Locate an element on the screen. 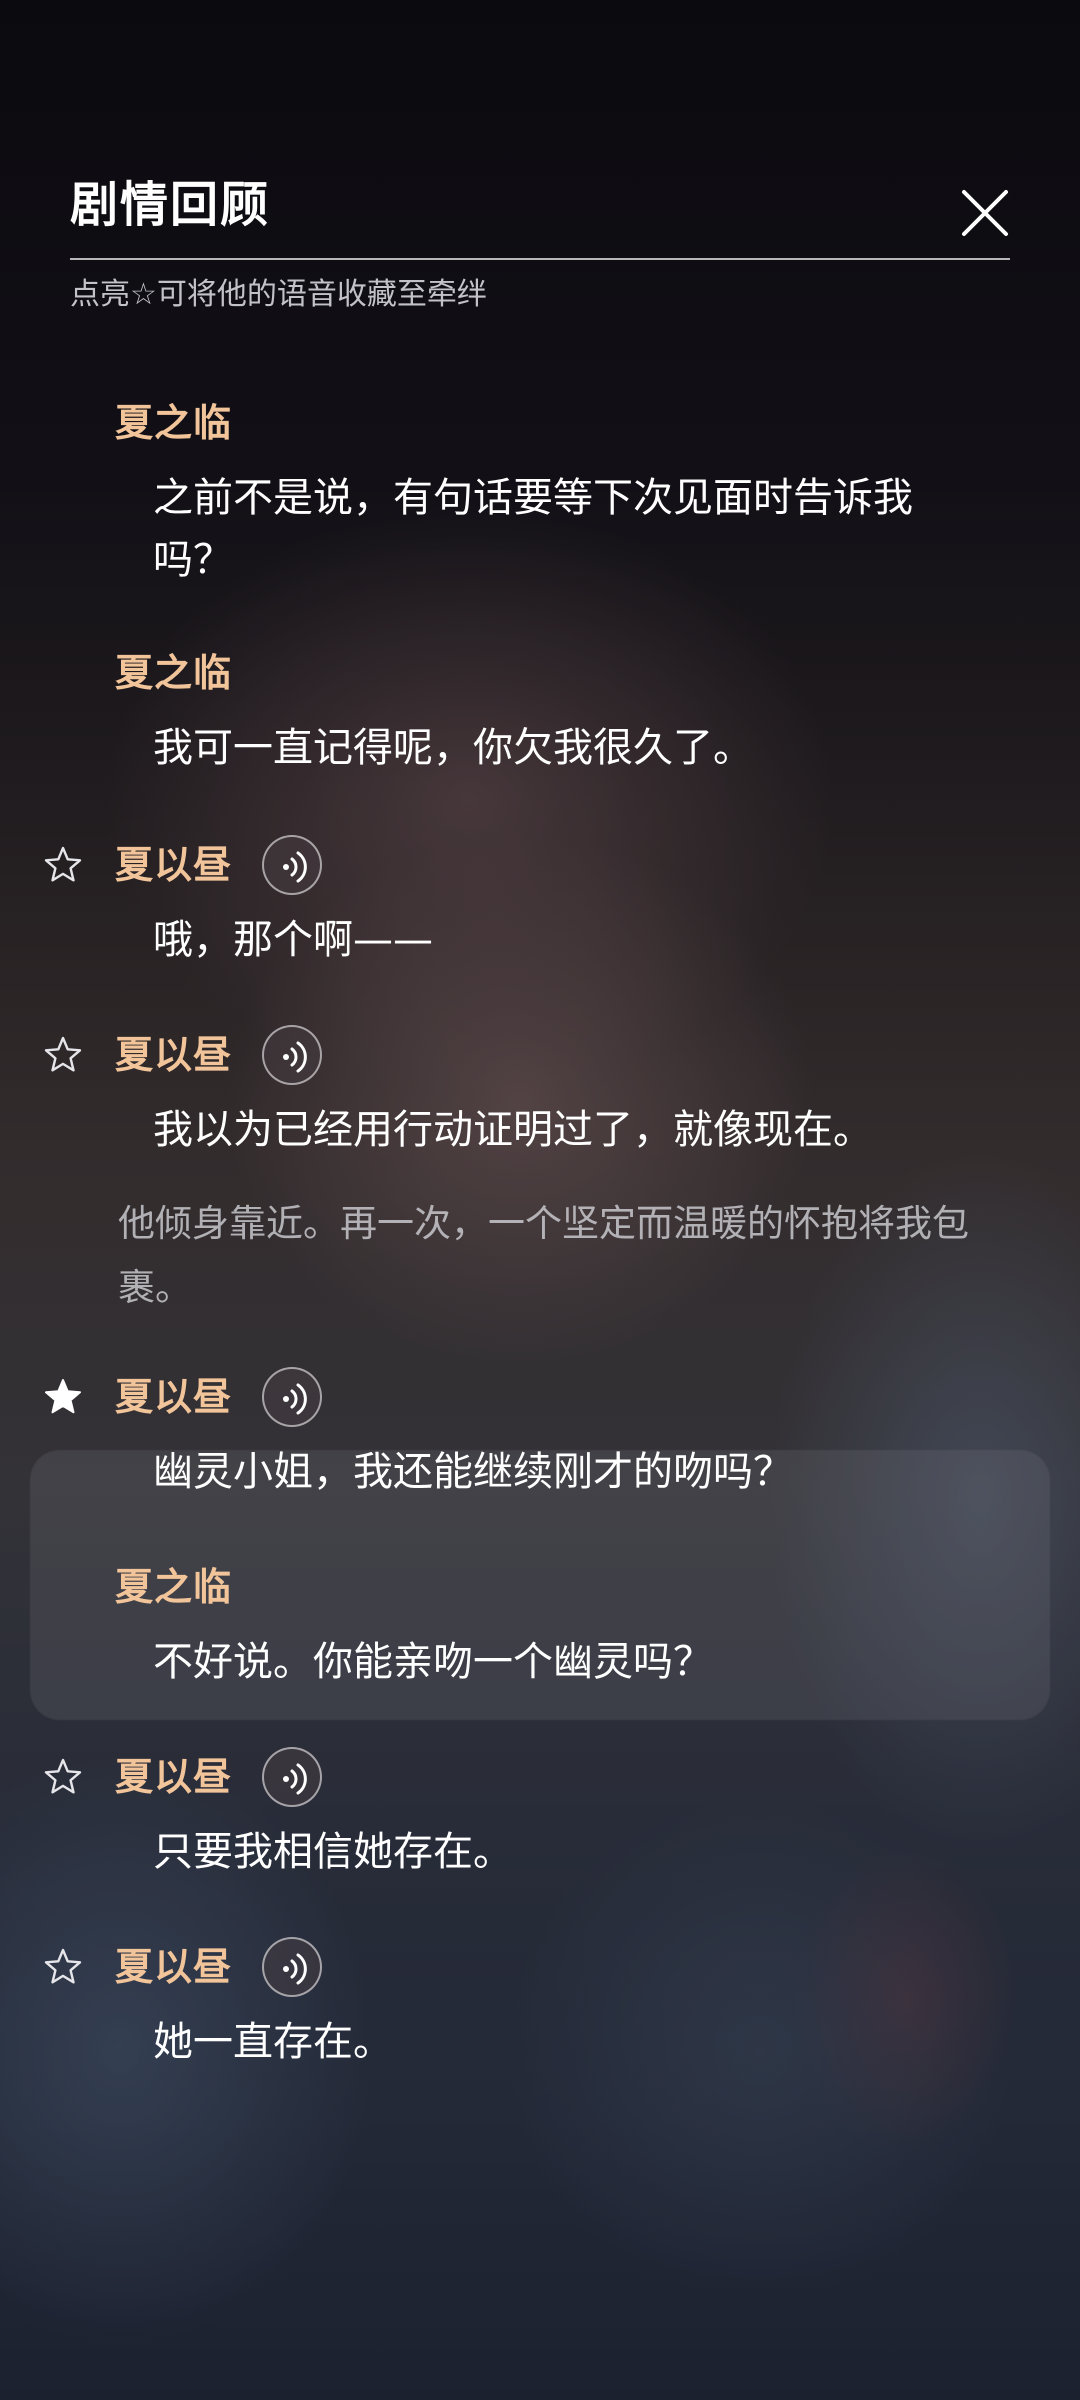 The height and width of the screenshot is (2400, 1080). header: 剧情回顾 点亮☆可将他的语音收藏至牵绊 is located at coordinates (540, 241).